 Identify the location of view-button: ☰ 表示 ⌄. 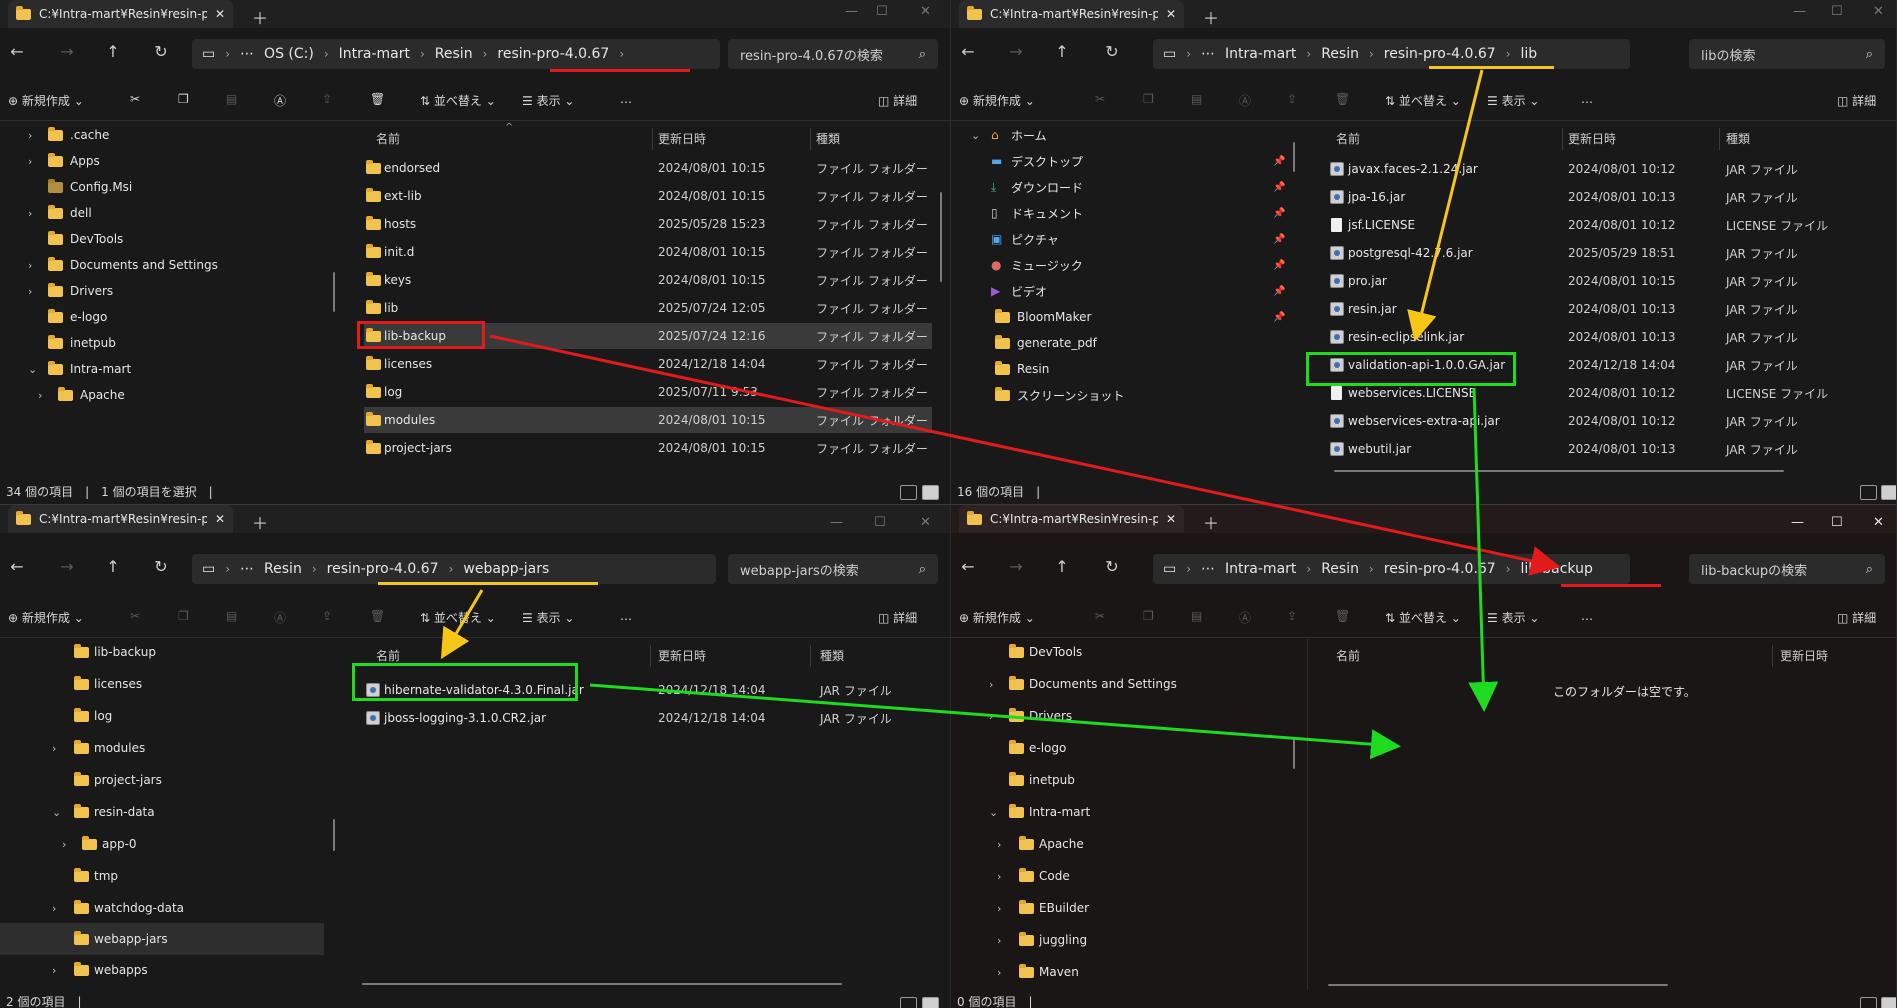
(1513, 100).